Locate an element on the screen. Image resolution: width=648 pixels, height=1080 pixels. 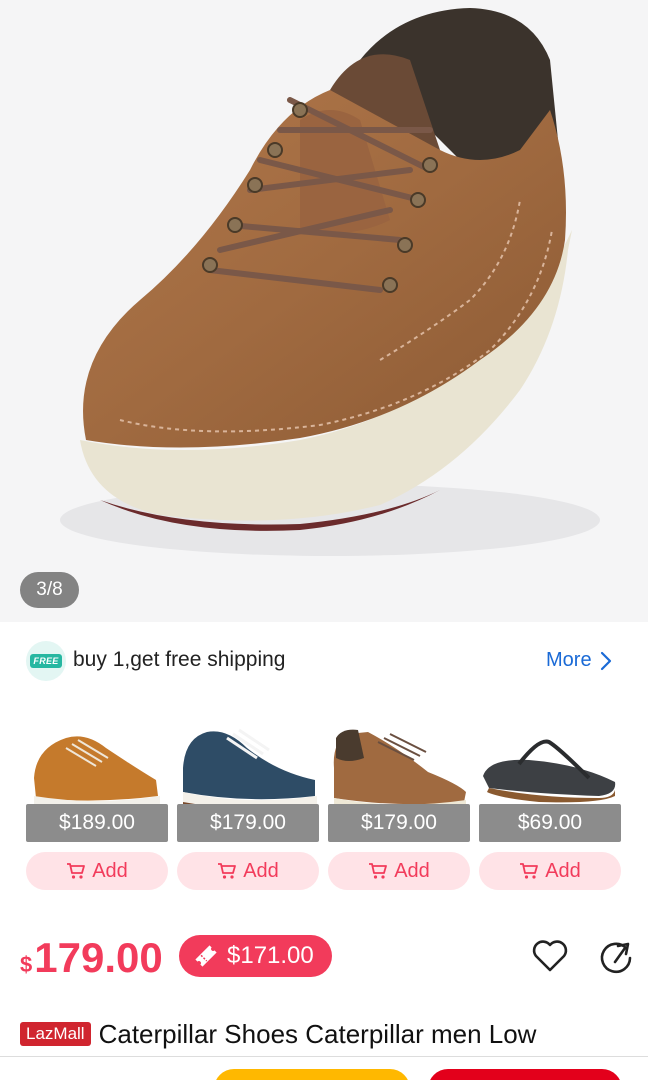
recommendation-card: $189.00 Add is located at coordinates (97, 805).